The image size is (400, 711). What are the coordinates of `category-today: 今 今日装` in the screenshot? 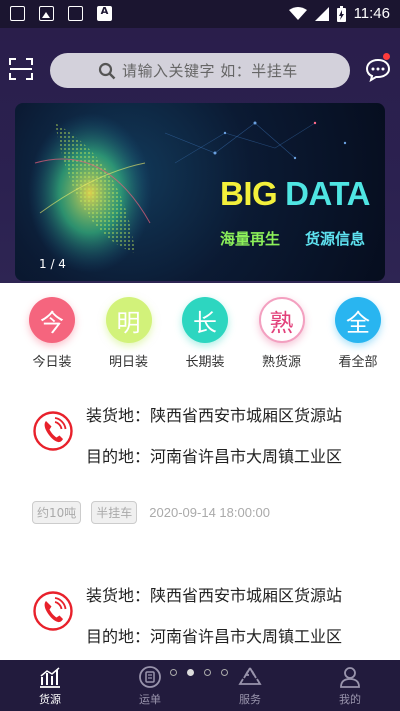 It's located at (52, 337).